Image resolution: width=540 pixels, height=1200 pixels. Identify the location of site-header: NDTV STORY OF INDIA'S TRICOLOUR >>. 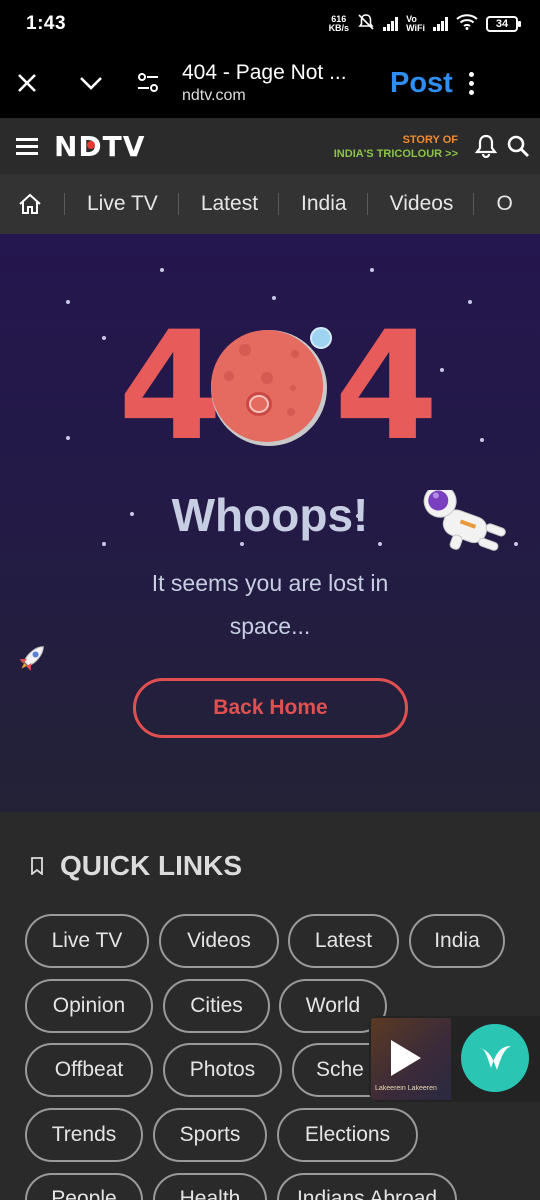
(270, 146).